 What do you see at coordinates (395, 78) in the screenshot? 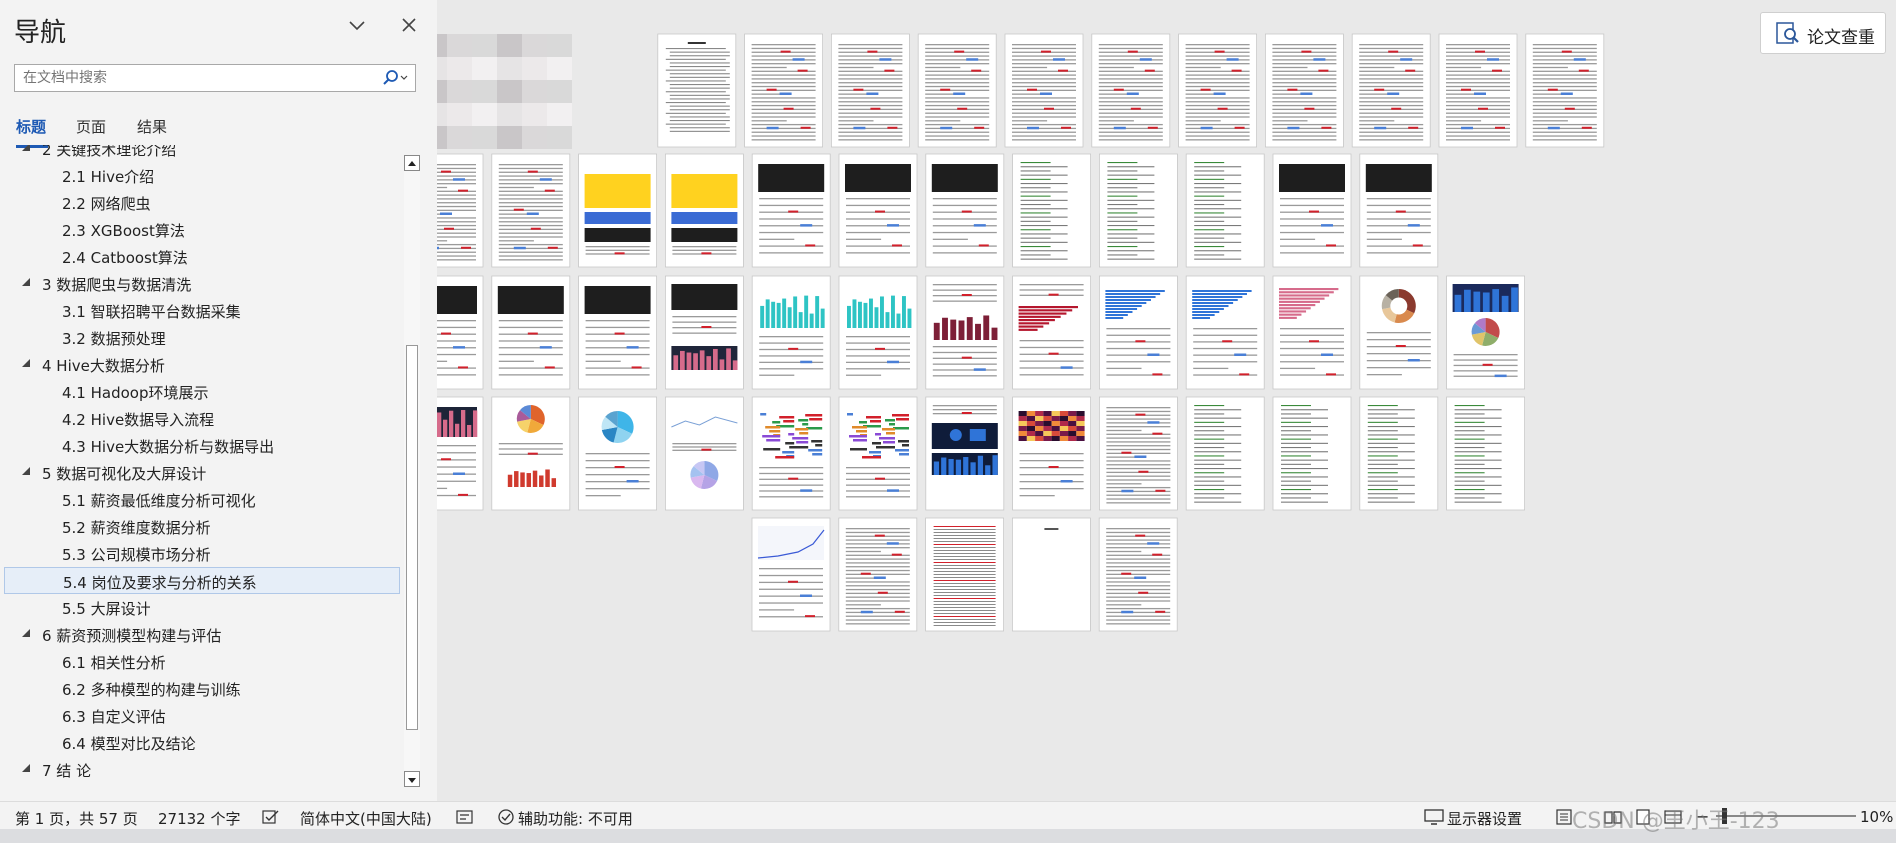
I see `search-icon` at bounding box center [395, 78].